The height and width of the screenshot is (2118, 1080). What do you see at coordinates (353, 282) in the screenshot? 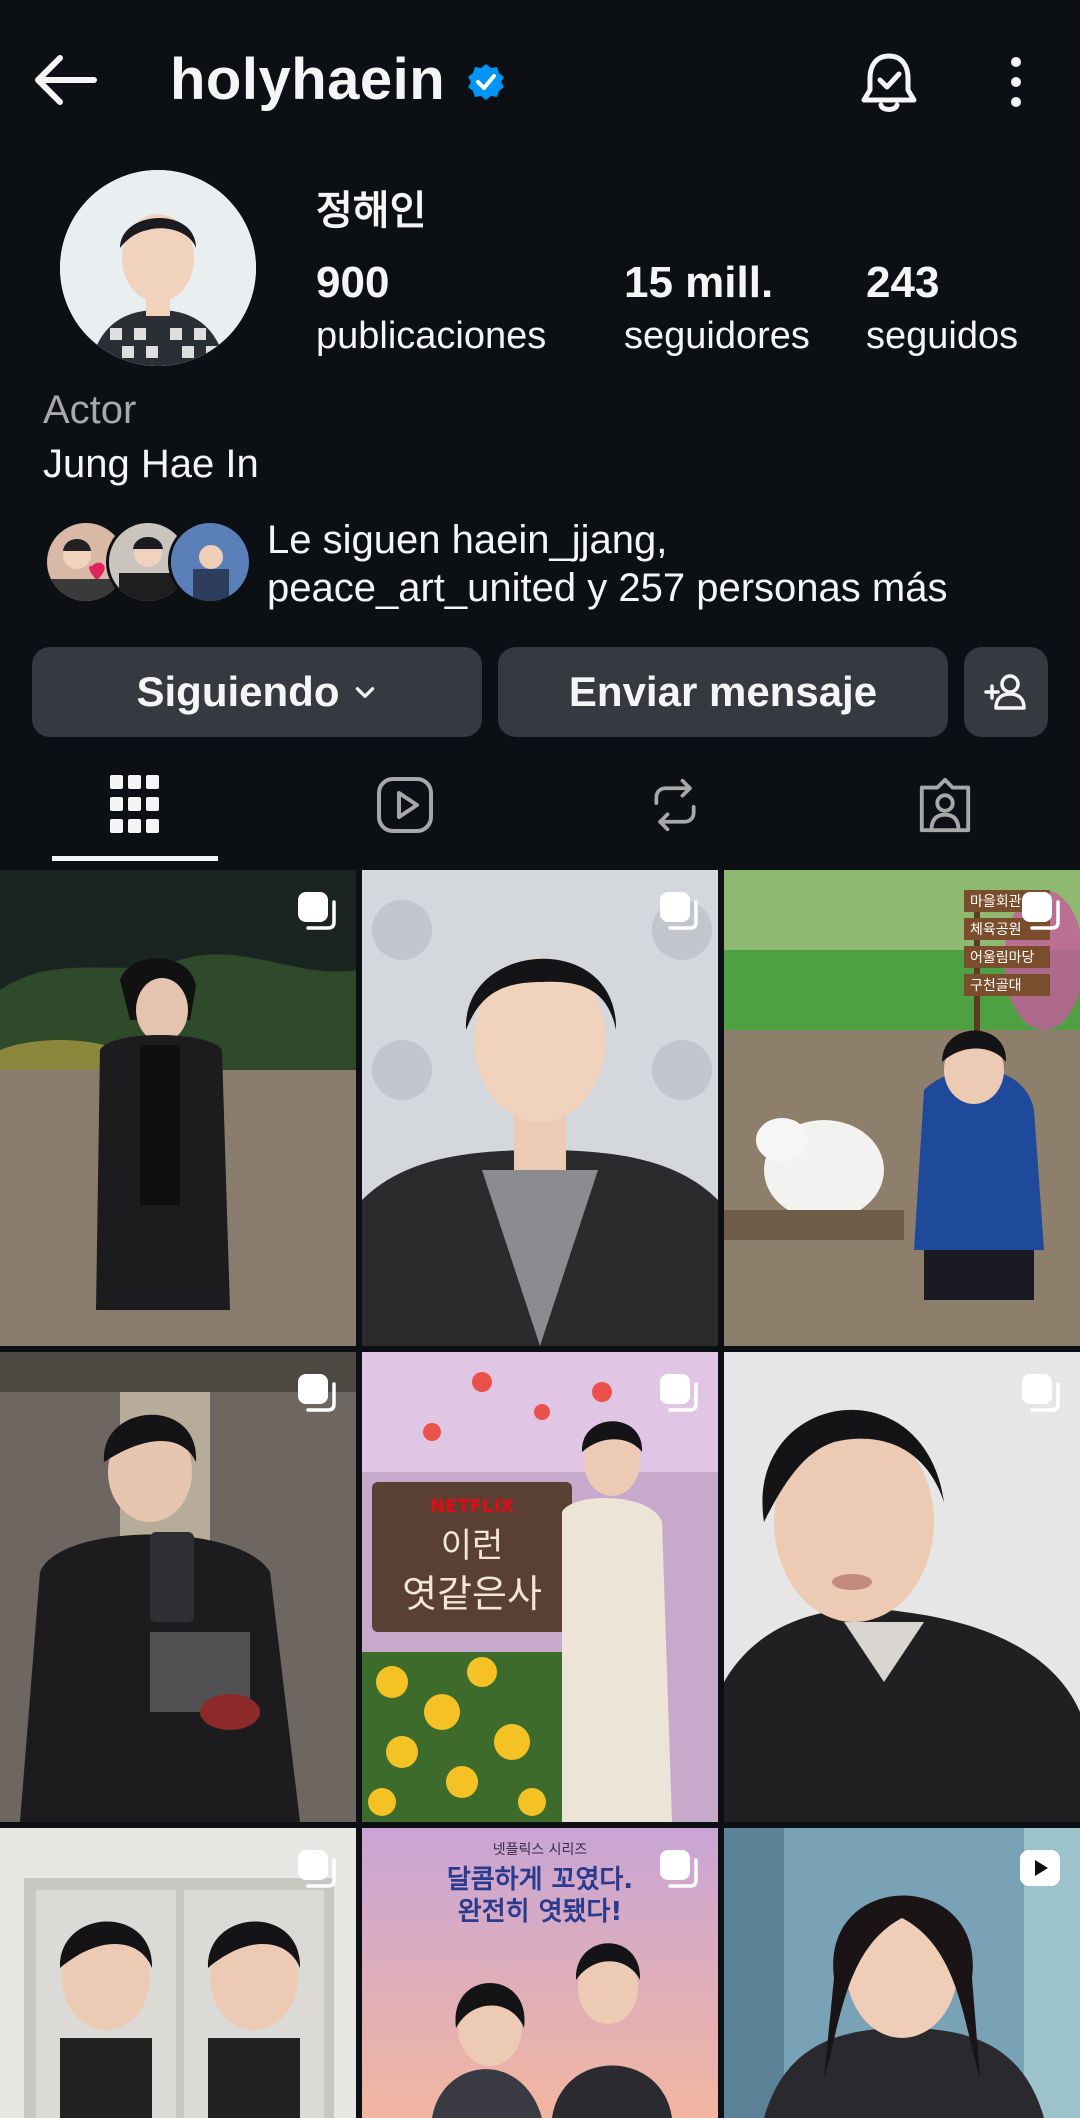
I see `posts-count: 900` at bounding box center [353, 282].